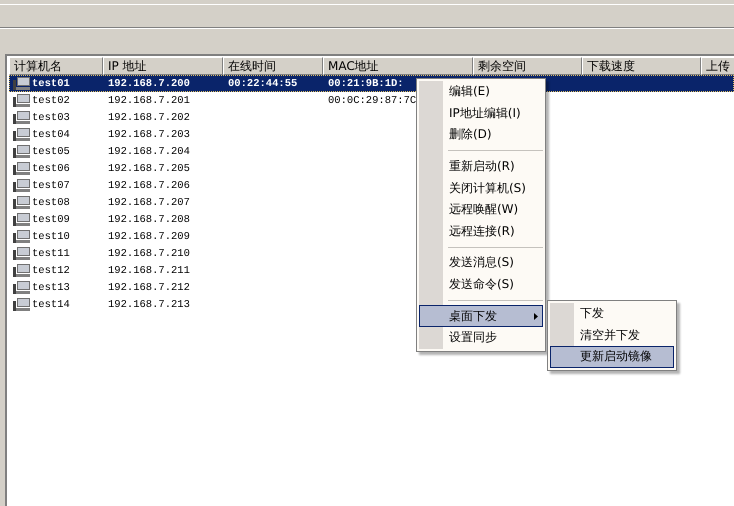  Describe the element at coordinates (163, 66) in the screenshot. I see `column-header: IP 地址` at that location.